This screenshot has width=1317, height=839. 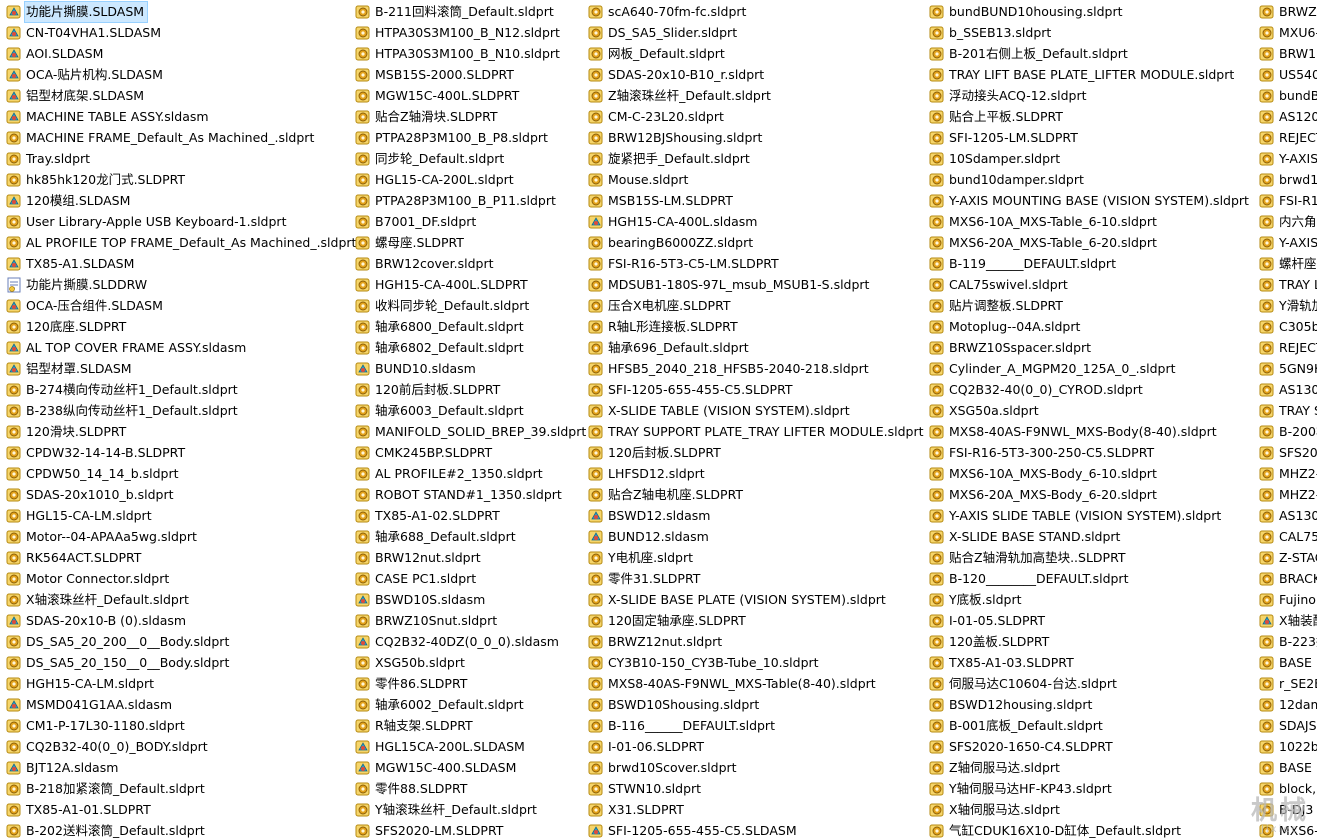 What do you see at coordinates (429, 516) in the screenshot?
I see `file-item: TX85-A1-02.SLDPRT` at bounding box center [429, 516].